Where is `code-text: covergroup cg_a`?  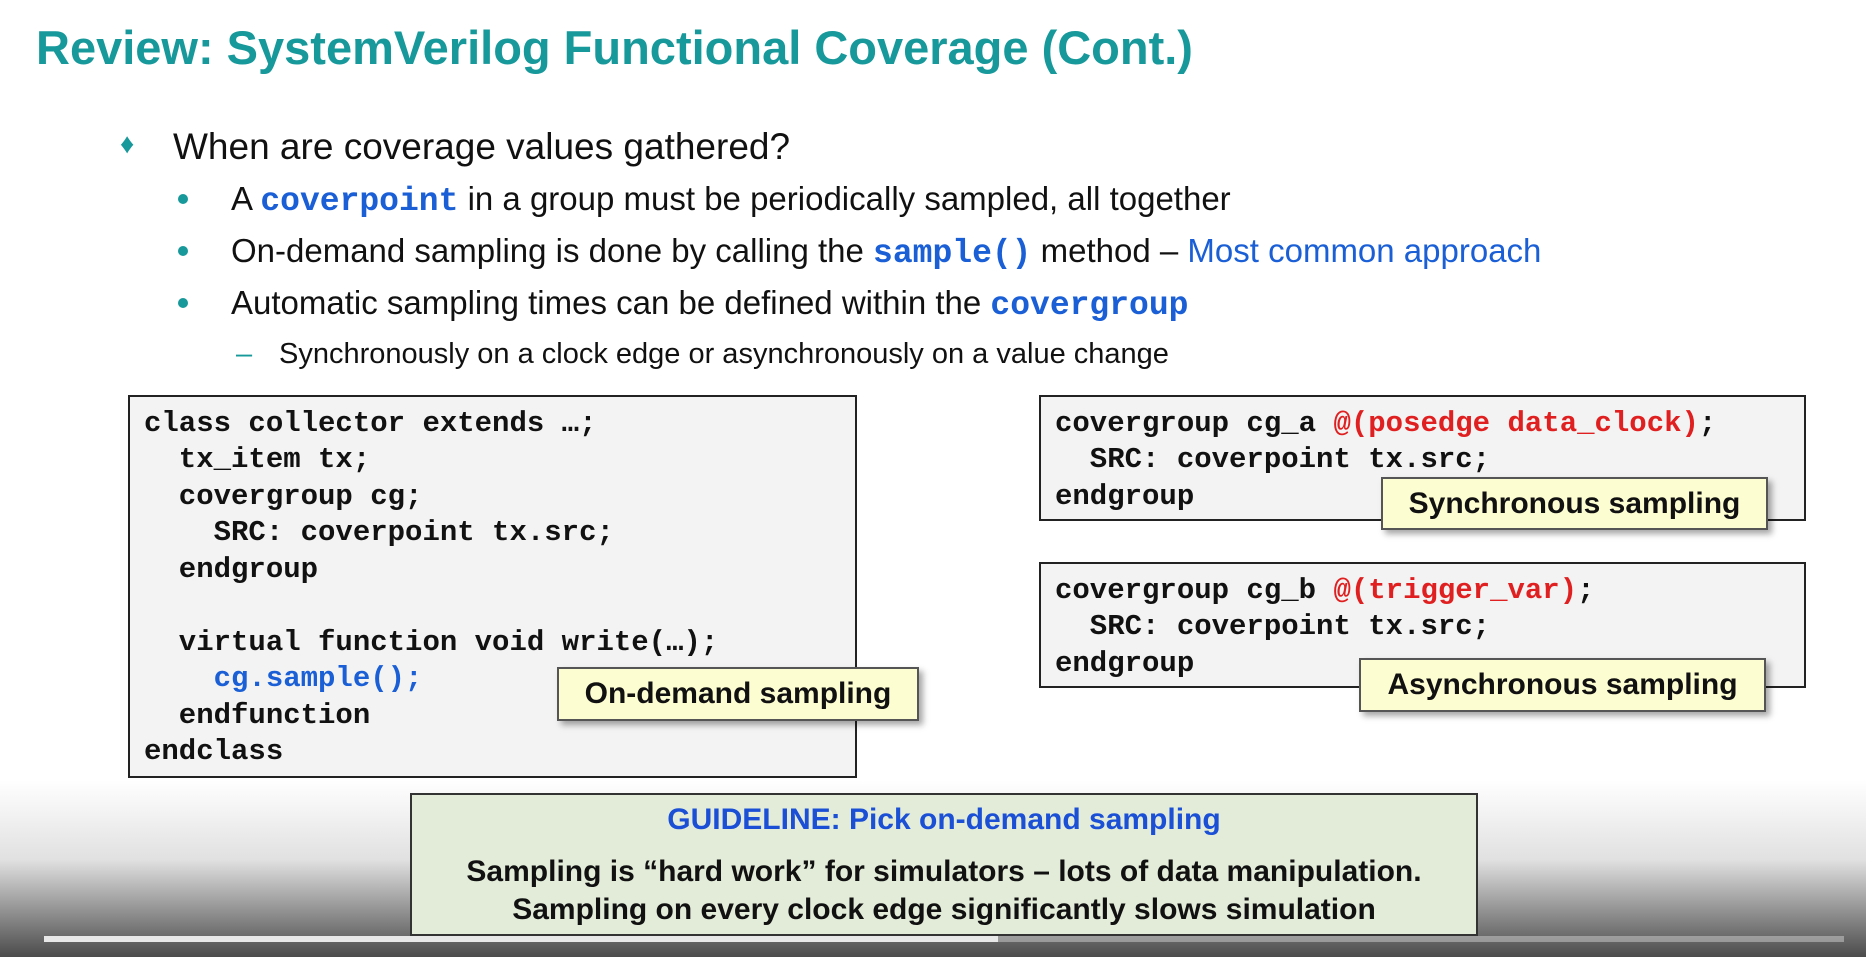
code-text: covergroup cg_a is located at coordinates (1194, 423).